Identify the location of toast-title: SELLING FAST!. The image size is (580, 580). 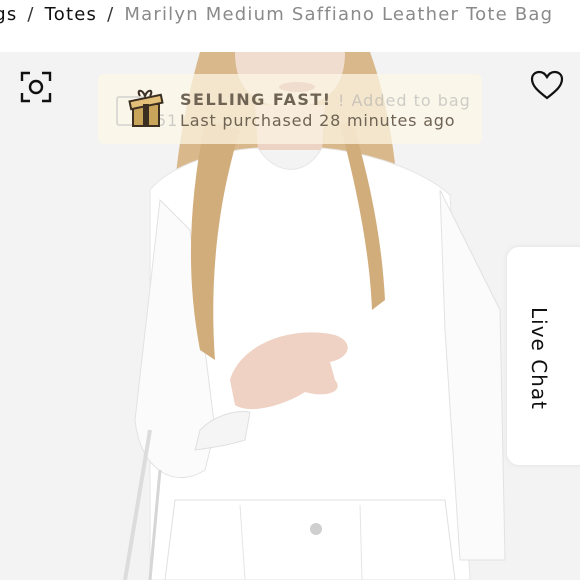
(256, 99).